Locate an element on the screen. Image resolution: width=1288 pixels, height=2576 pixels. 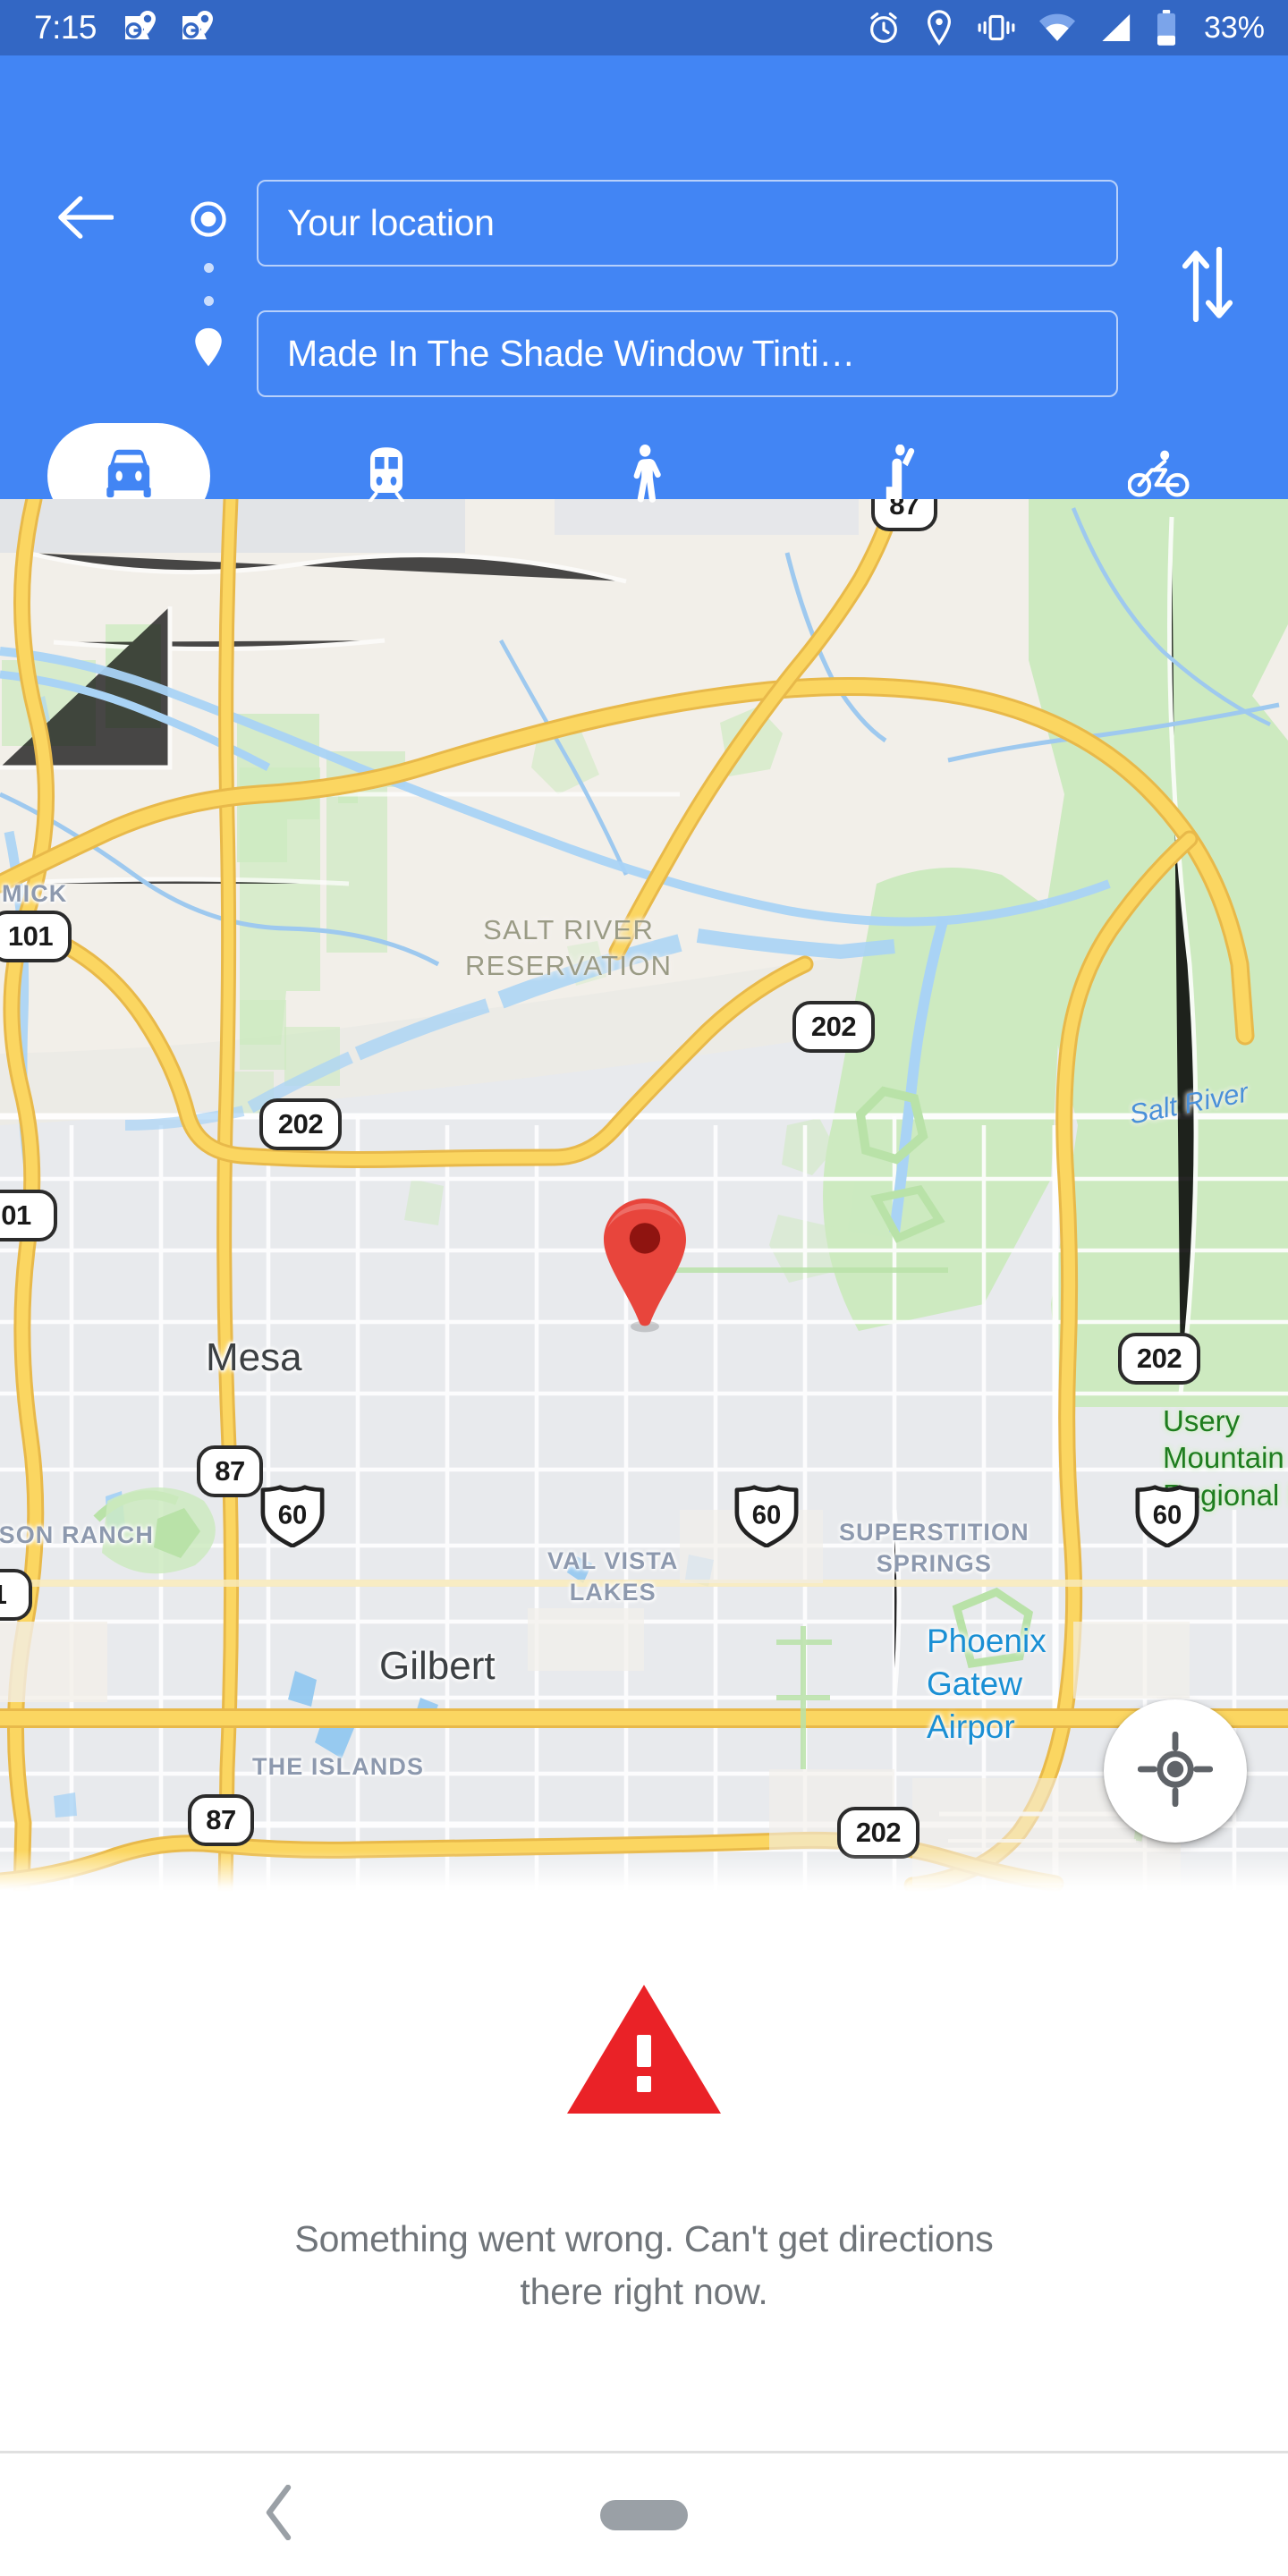
swap-route-button is located at coordinates (1206, 286).